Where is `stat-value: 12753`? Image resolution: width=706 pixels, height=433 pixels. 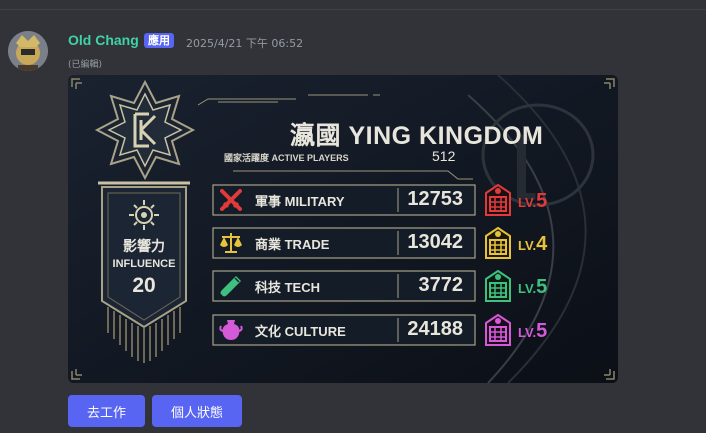 stat-value: 12753 is located at coordinates (435, 199).